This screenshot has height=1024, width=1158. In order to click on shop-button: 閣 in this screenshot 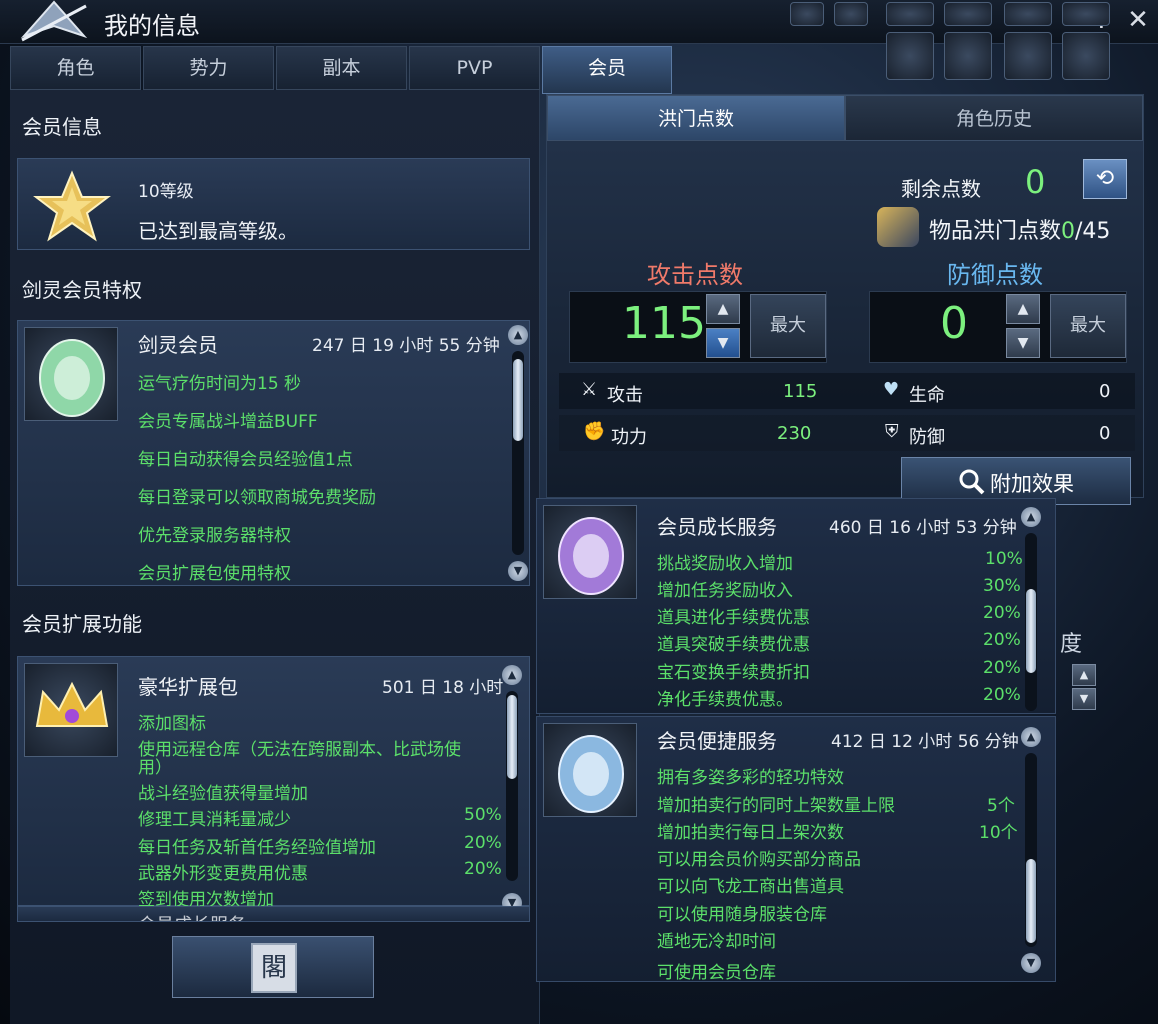, I will do `click(273, 967)`.